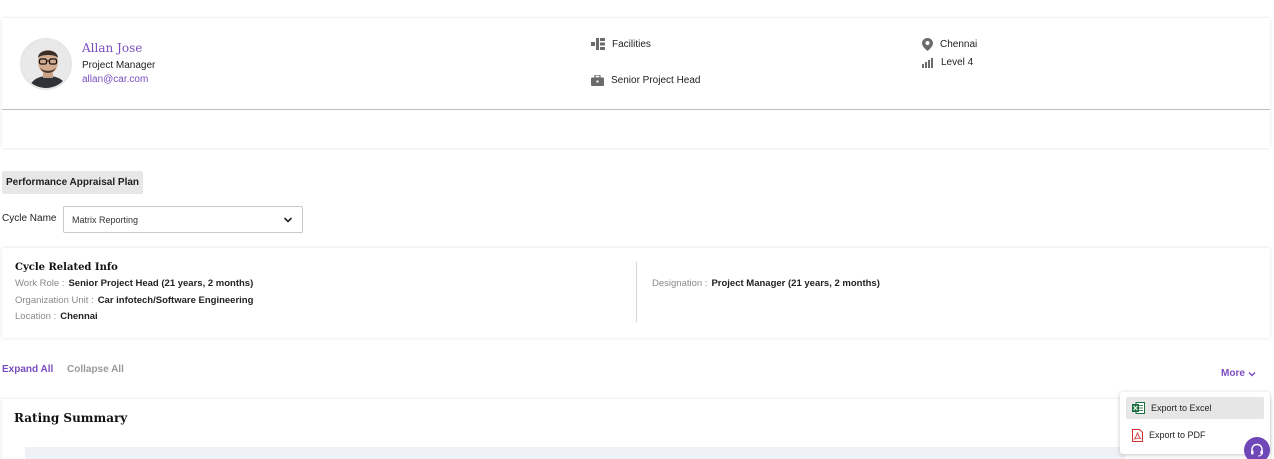 This screenshot has height=459, width=1274. I want to click on briefcase-icon, so click(597, 80).